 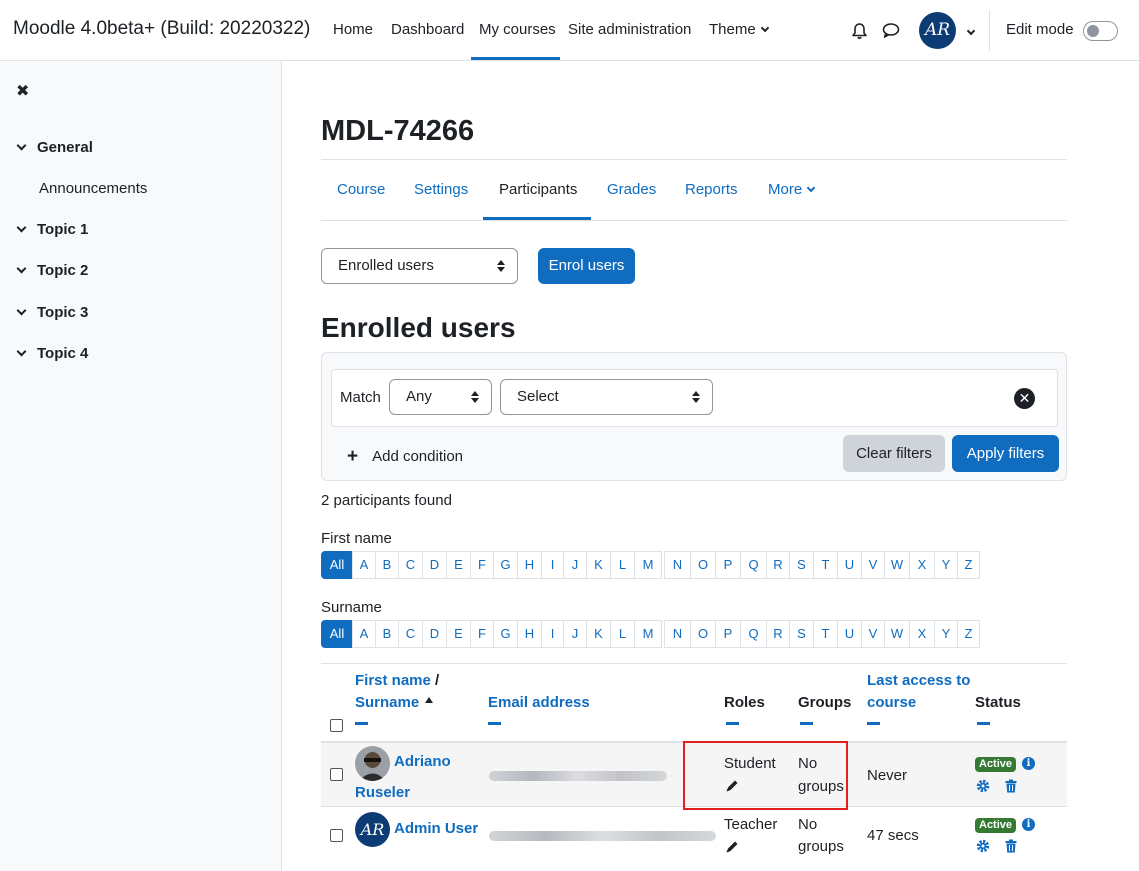 I want to click on filter-type-select: Select, so click(x=606, y=397).